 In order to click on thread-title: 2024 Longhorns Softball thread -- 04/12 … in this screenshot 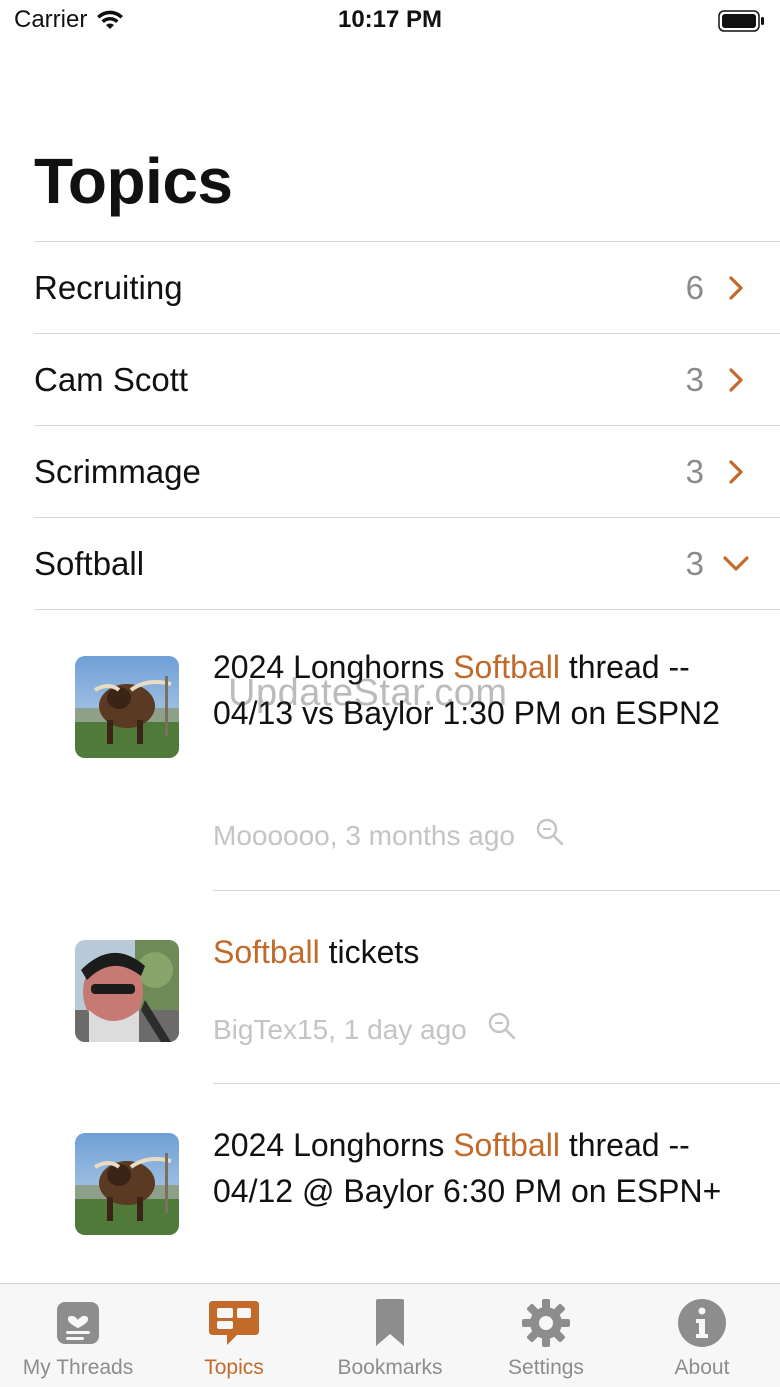, I will do `click(481, 1168)`.